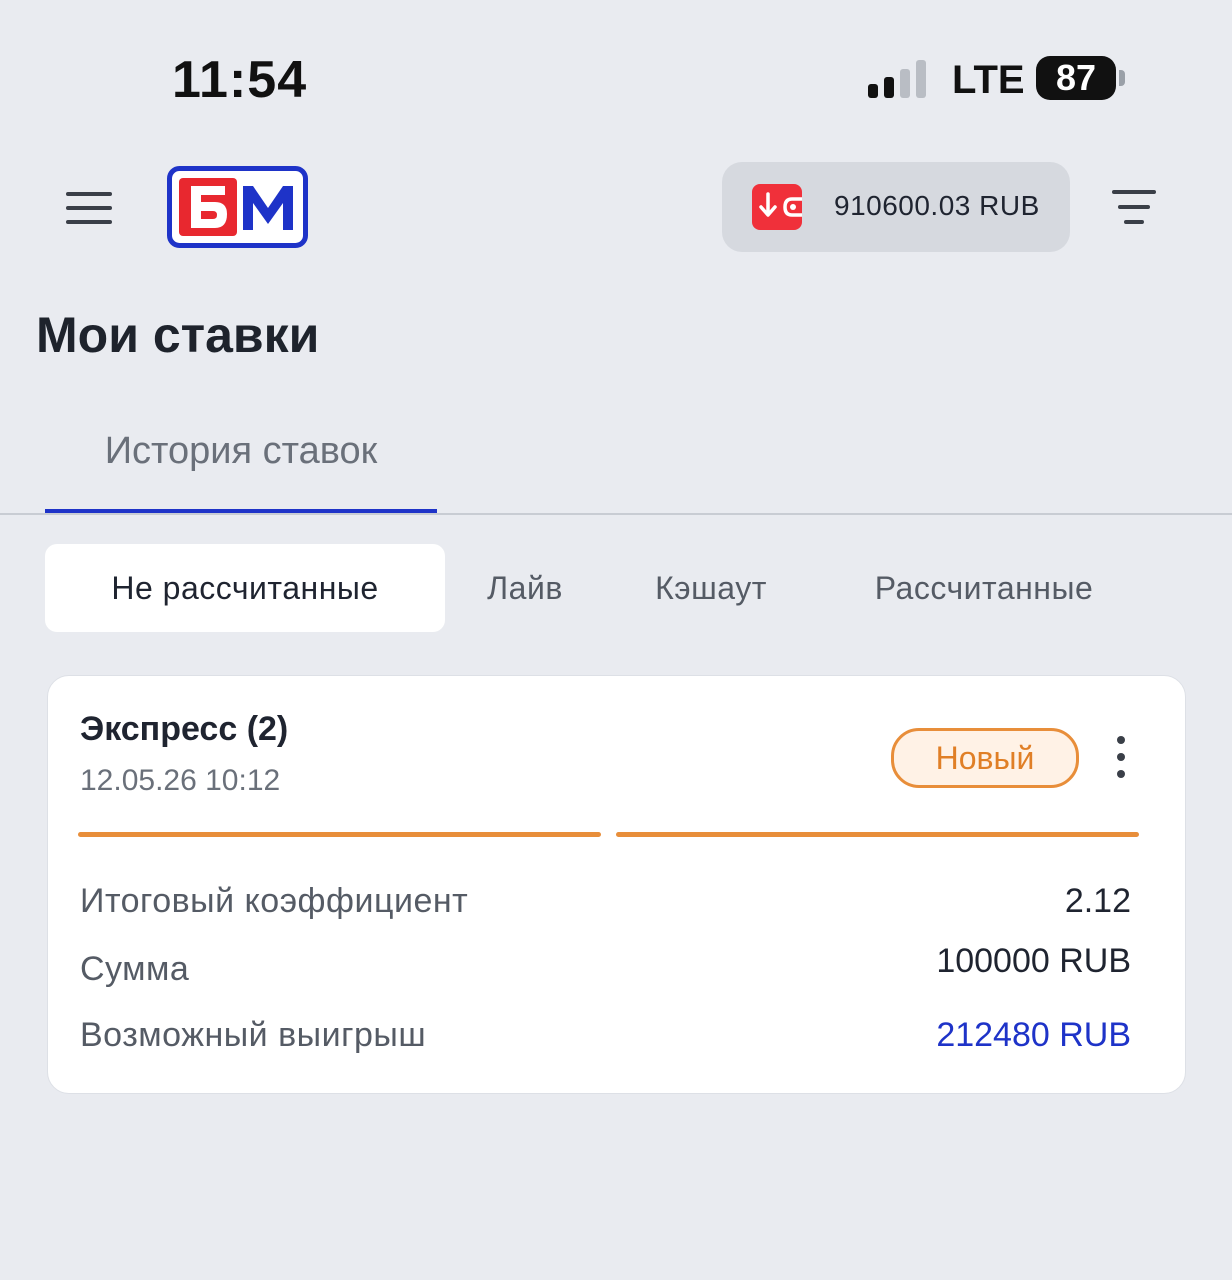 The height and width of the screenshot is (1280, 1232). What do you see at coordinates (253, 1035) in the screenshot?
I see `potential-win-label: Возможный выигрыш` at bounding box center [253, 1035].